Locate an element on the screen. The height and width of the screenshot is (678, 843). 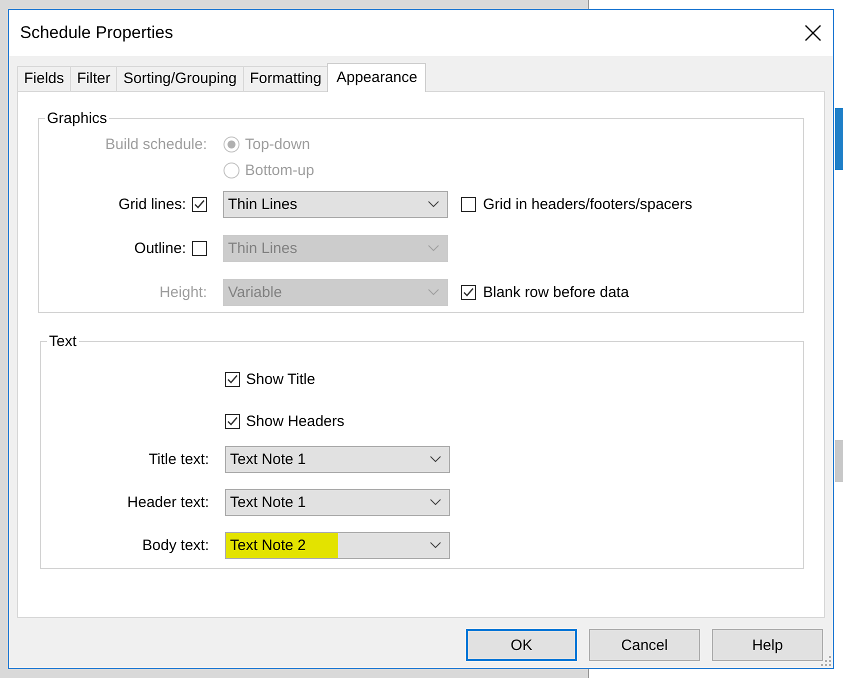
dialog-button: Help is located at coordinates (767, 645).